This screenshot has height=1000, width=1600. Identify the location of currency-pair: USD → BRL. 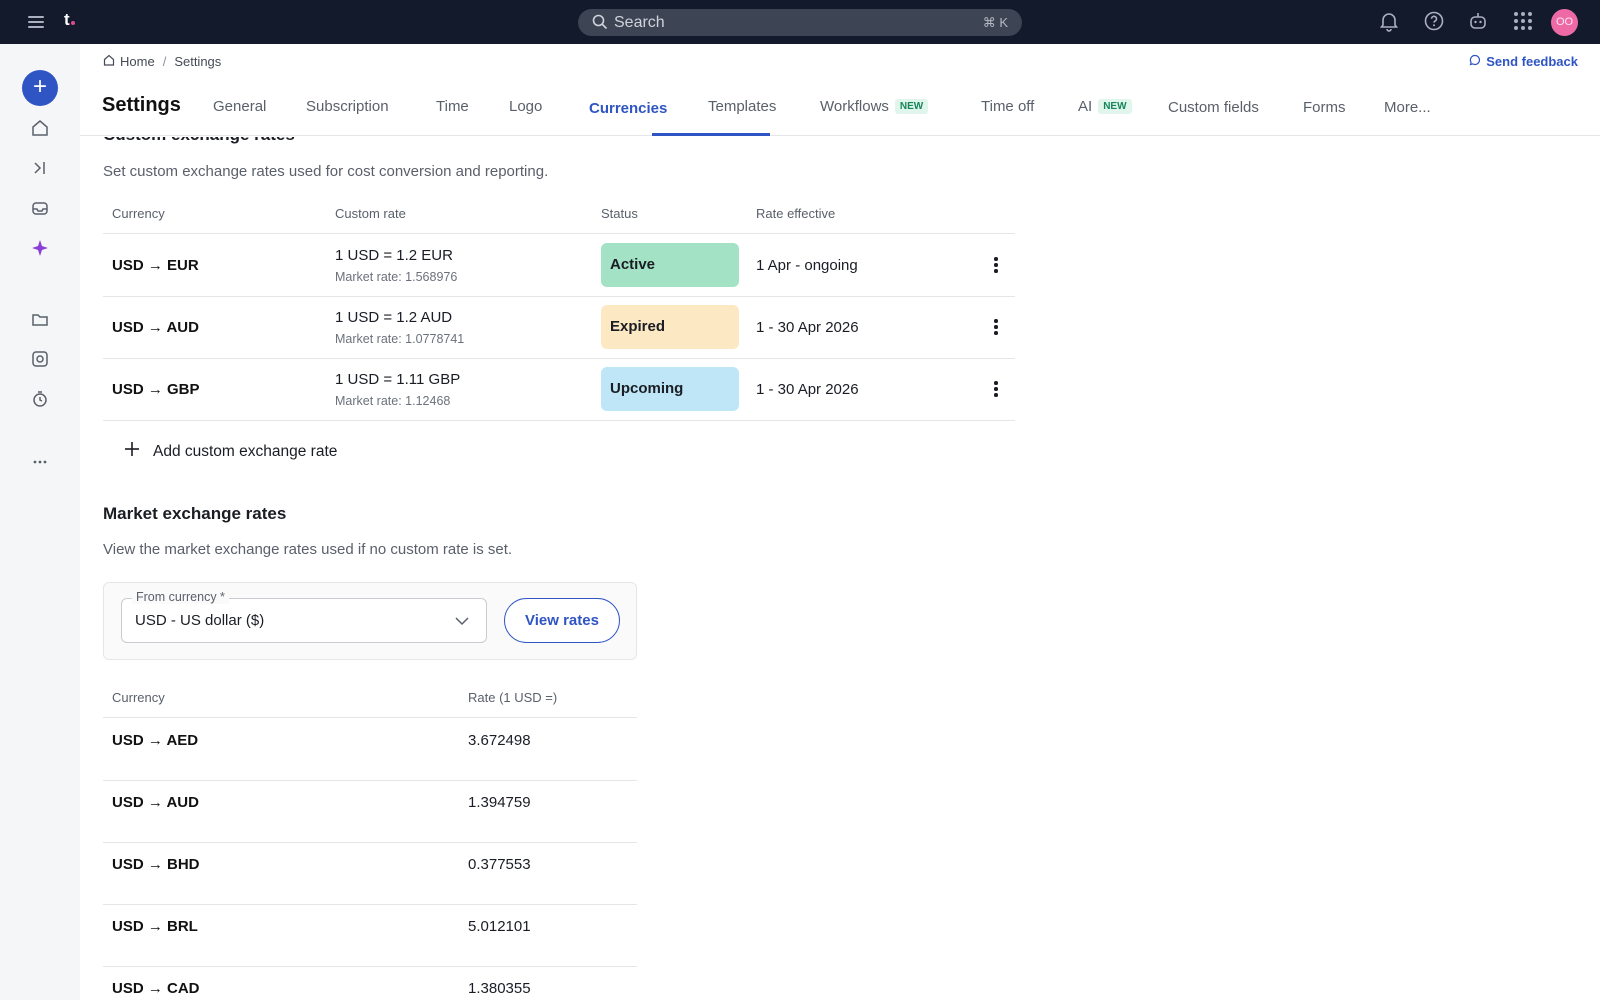
(155, 926).